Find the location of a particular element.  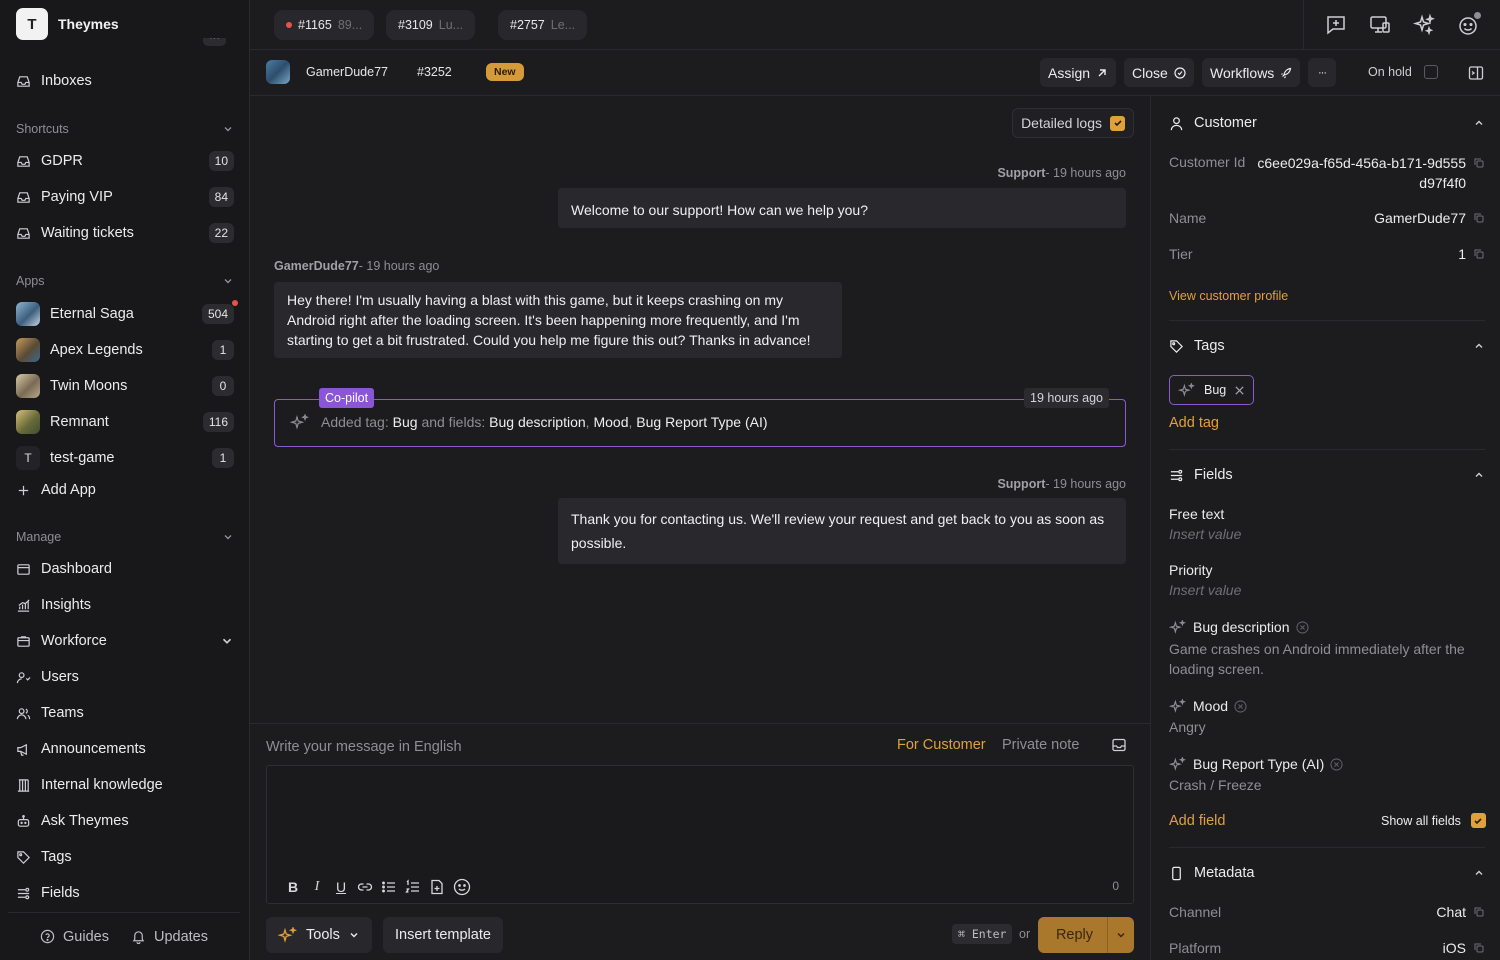

sidebar-item-gdpr: GDPR 10 is located at coordinates (125, 161).